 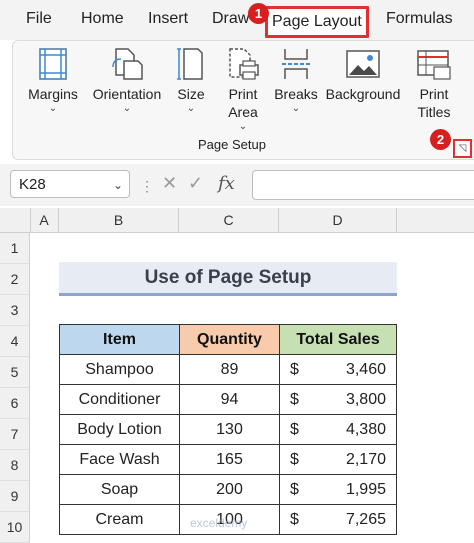 What do you see at coordinates (119, 519) in the screenshot?
I see `item-cell: Cream` at bounding box center [119, 519].